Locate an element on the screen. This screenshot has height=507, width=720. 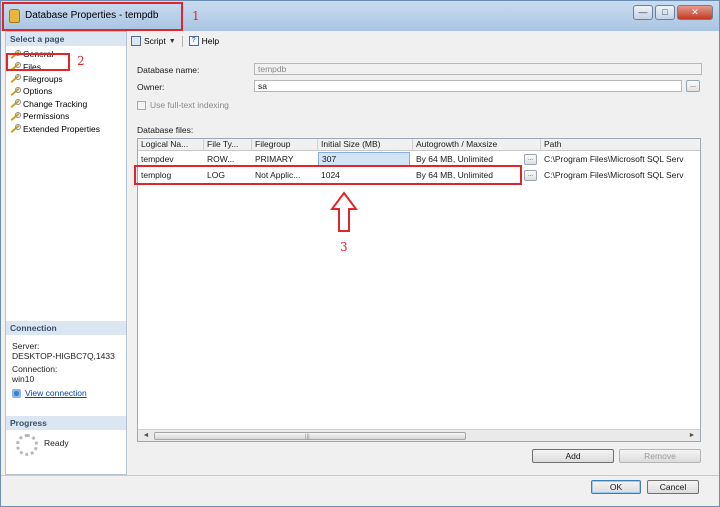
script-label: Script is located at coordinates (155, 41).